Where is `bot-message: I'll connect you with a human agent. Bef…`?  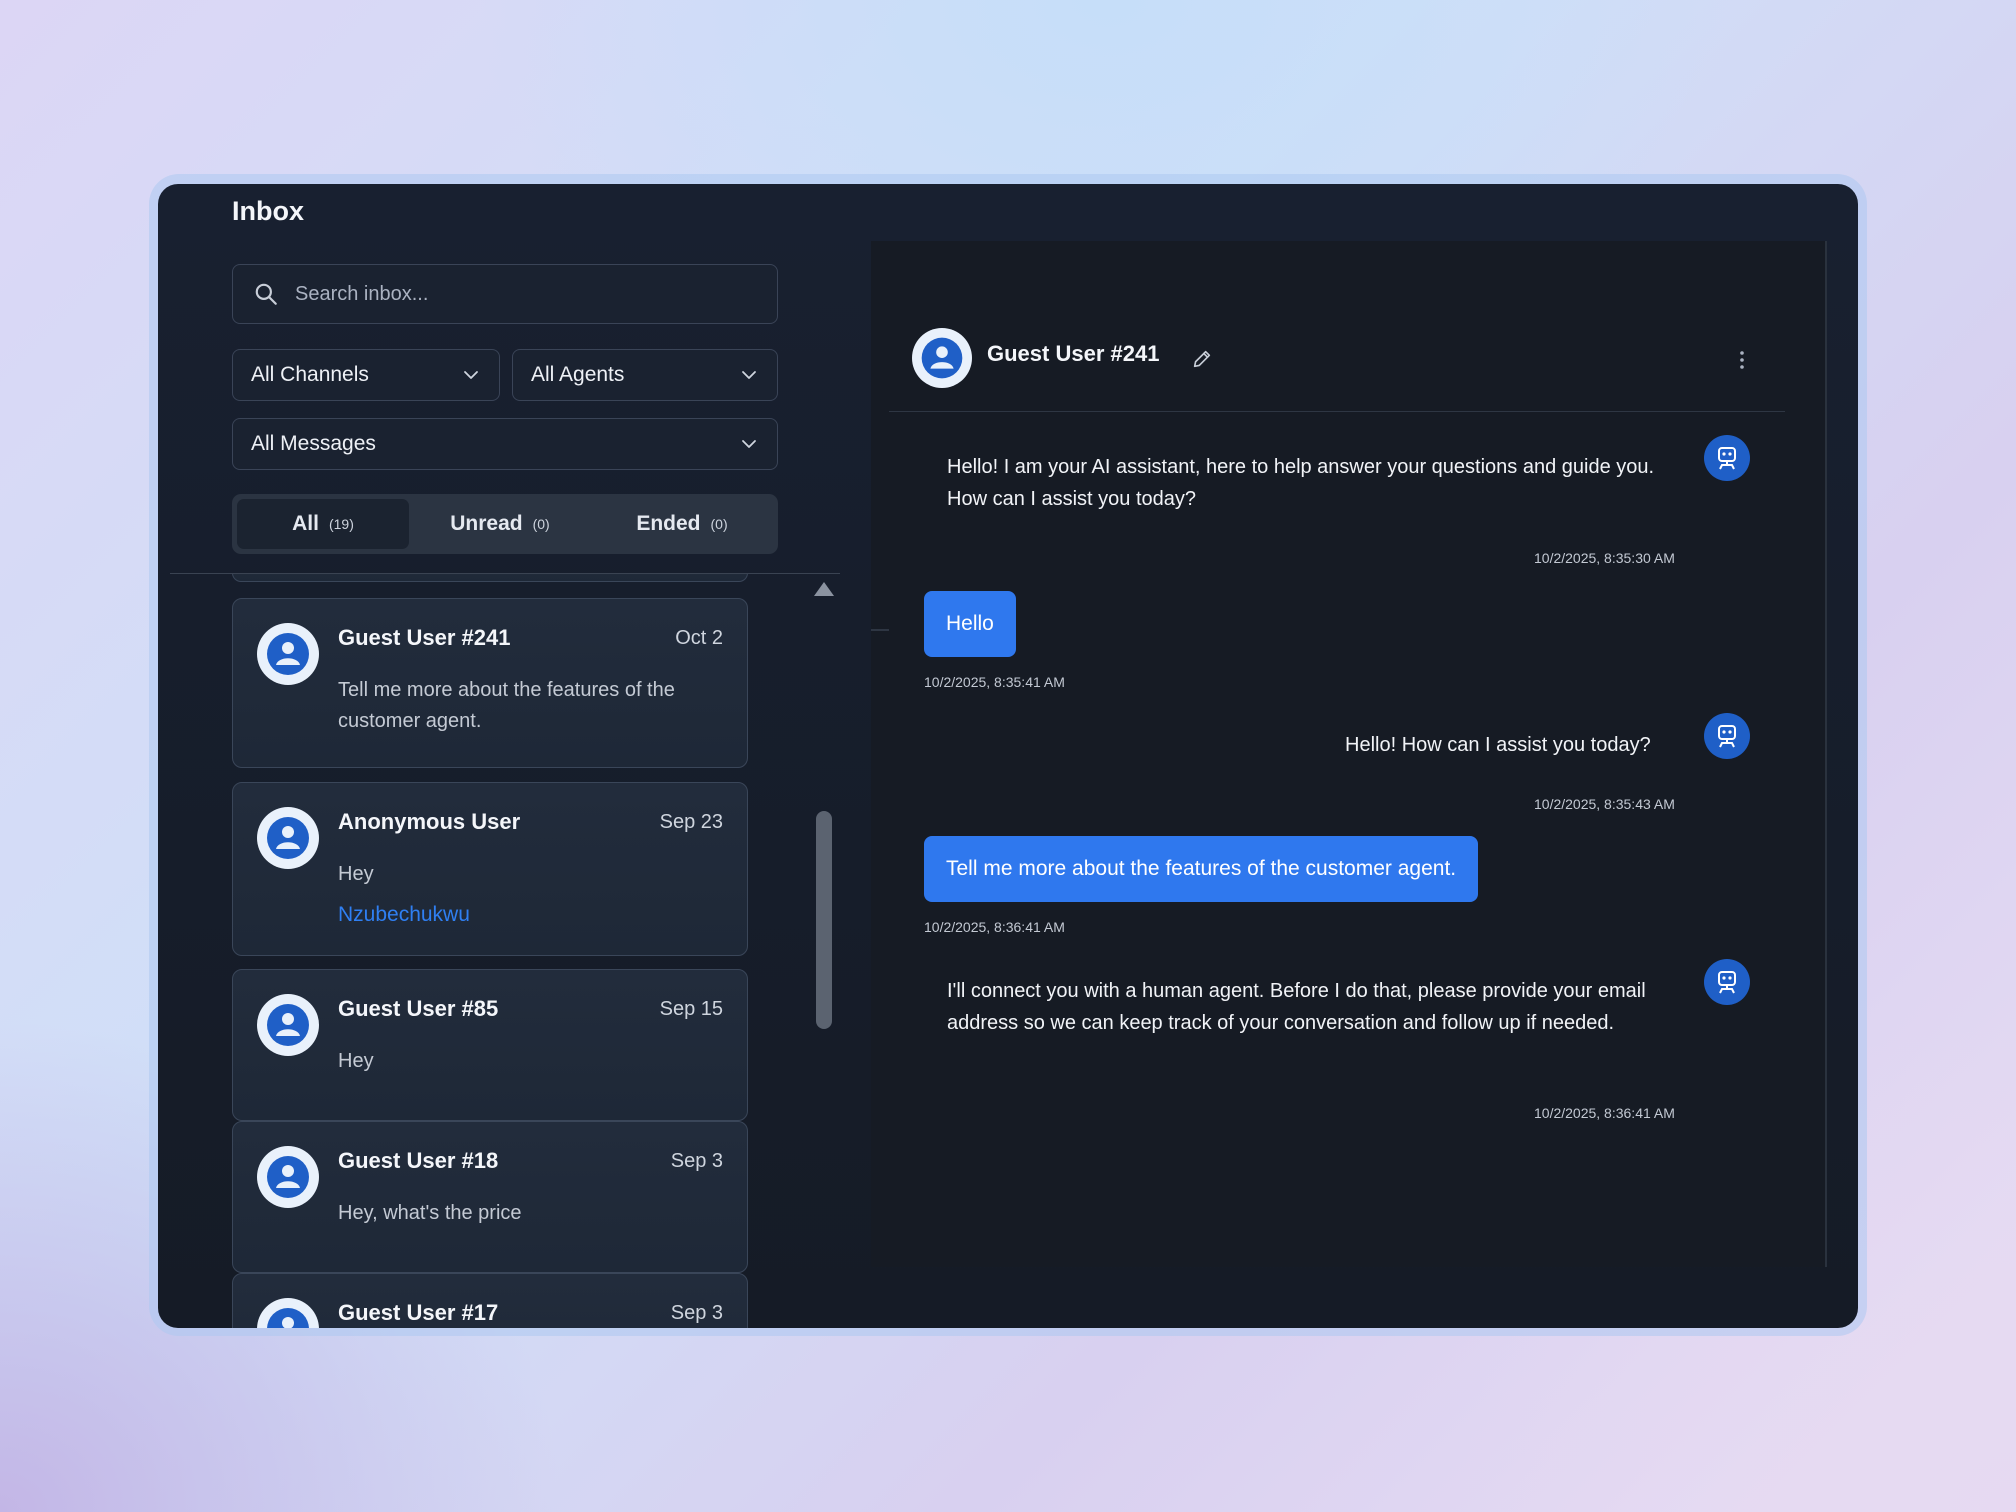
bot-message: I'll connect you with a human agent. Bef… is located at coordinates (1296, 1007).